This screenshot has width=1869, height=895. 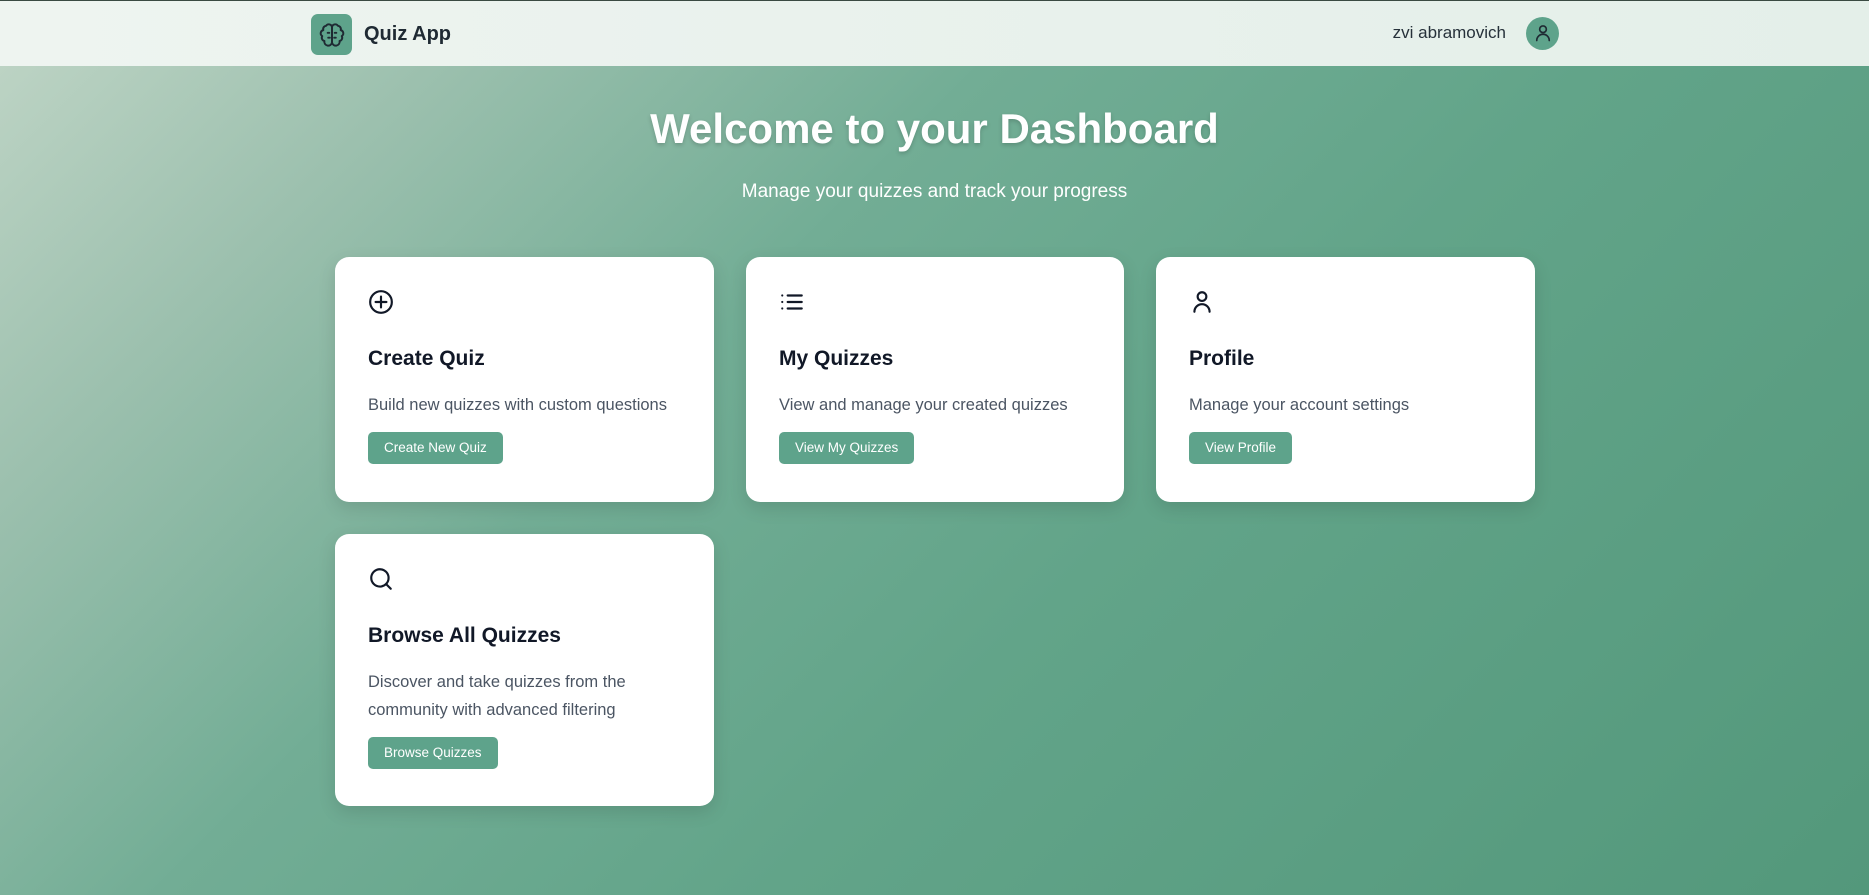 I want to click on card-title: Browse All Quizzes, so click(x=464, y=635).